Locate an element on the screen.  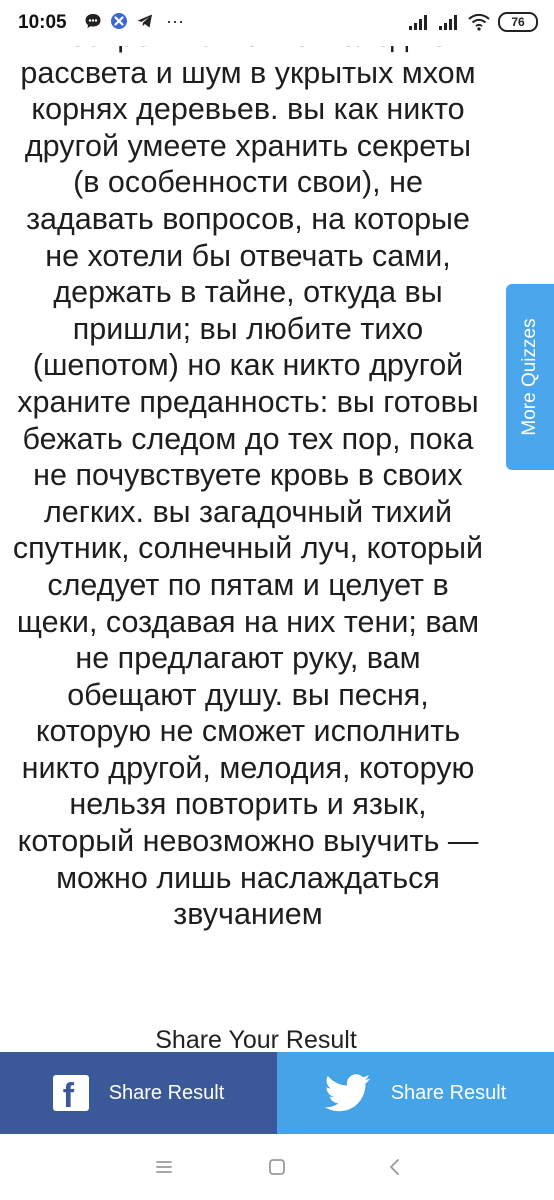
share-facebook-button: f Share Result is located at coordinates (138, 1093).